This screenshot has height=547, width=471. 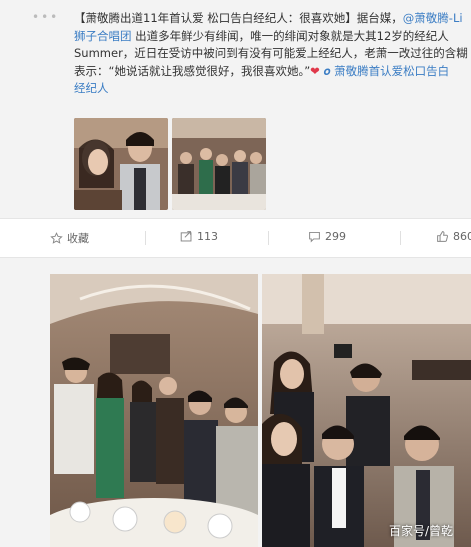 I want to click on comment-icon, so click(x=314, y=237).